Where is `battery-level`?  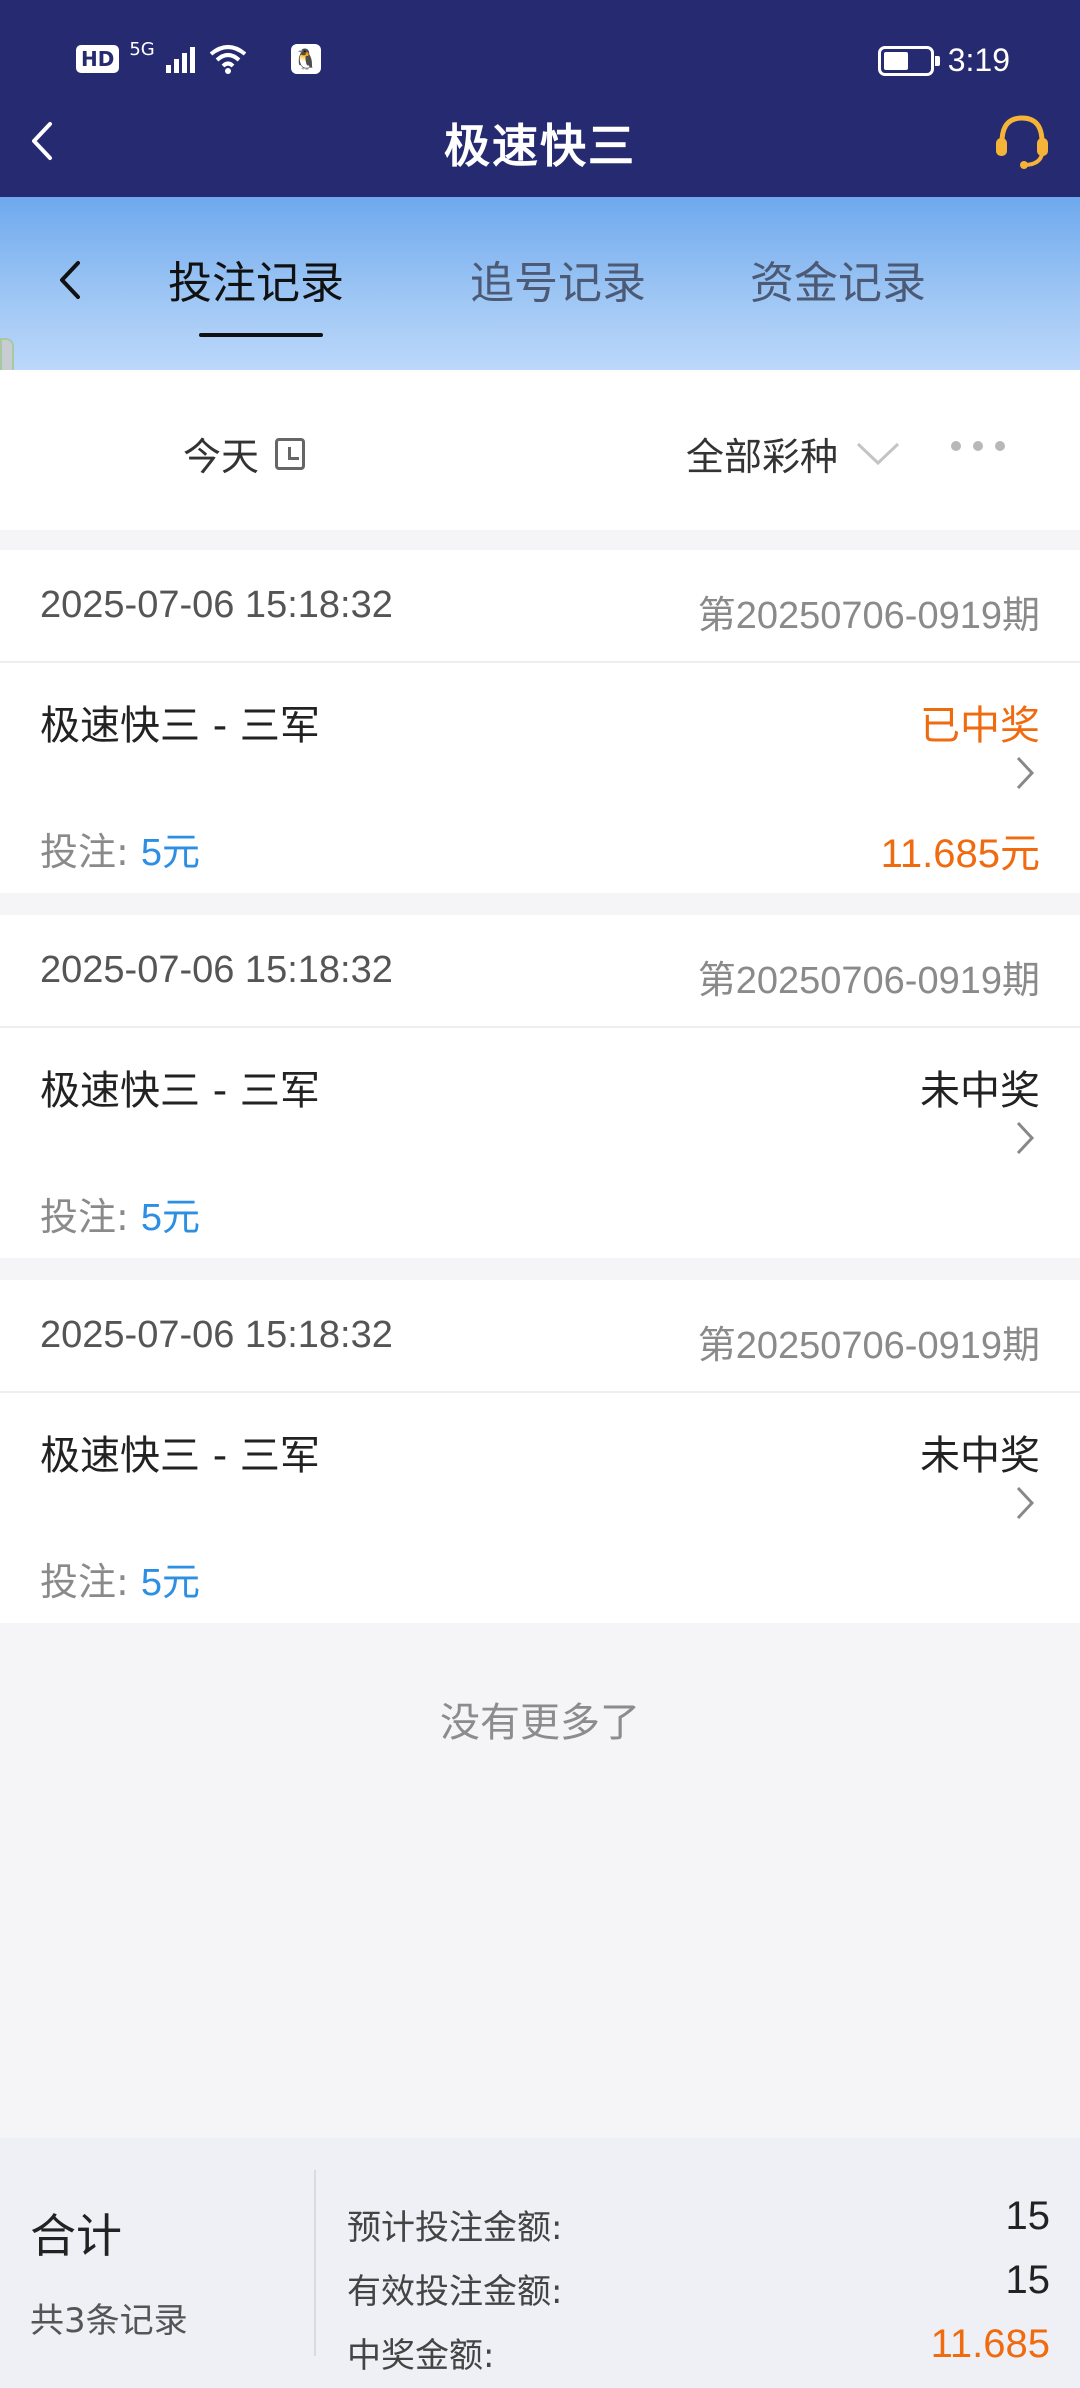
battery-level is located at coordinates (895, 60).